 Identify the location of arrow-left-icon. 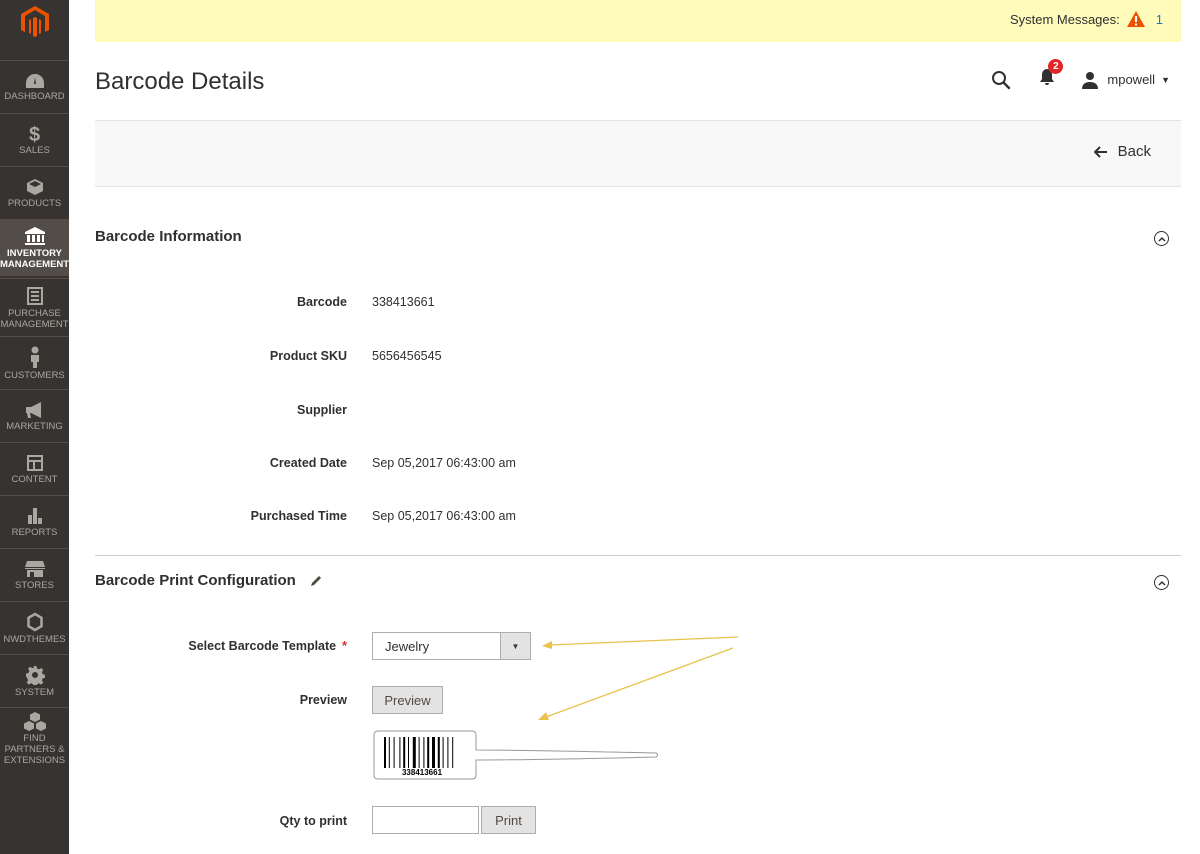
(1100, 151).